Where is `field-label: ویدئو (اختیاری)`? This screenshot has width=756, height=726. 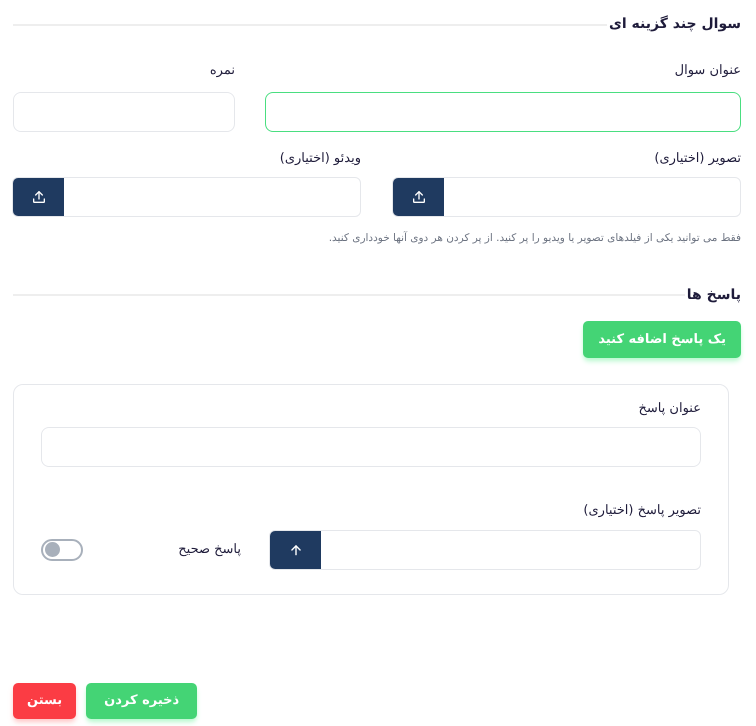 field-label: ویدئو (اختیاری) is located at coordinates (320, 159).